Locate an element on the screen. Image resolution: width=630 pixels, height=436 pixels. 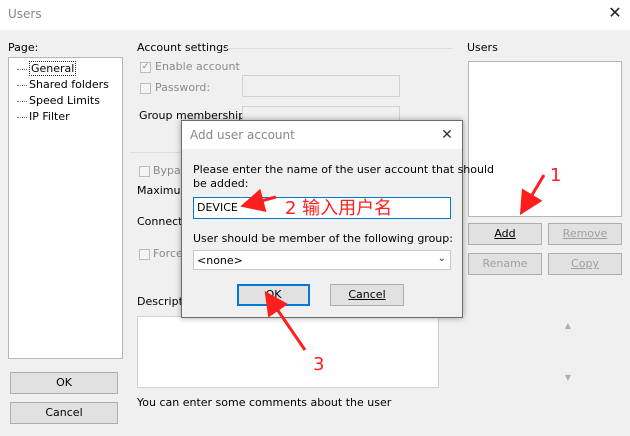
arrow-to-username-icon is located at coordinates (258, 200).